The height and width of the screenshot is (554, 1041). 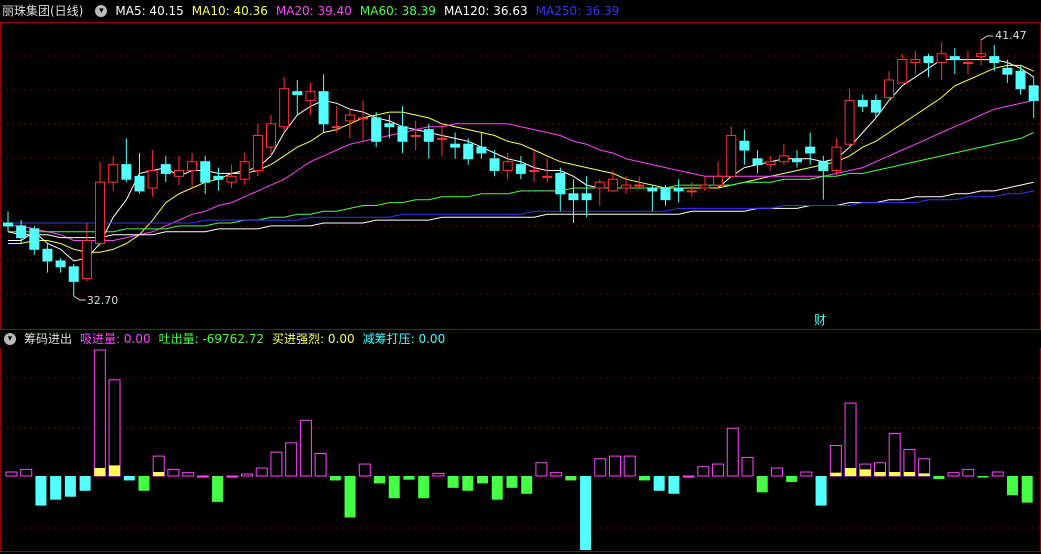 I want to click on ma-label-0: MA5: 40.15, so click(x=149, y=11).